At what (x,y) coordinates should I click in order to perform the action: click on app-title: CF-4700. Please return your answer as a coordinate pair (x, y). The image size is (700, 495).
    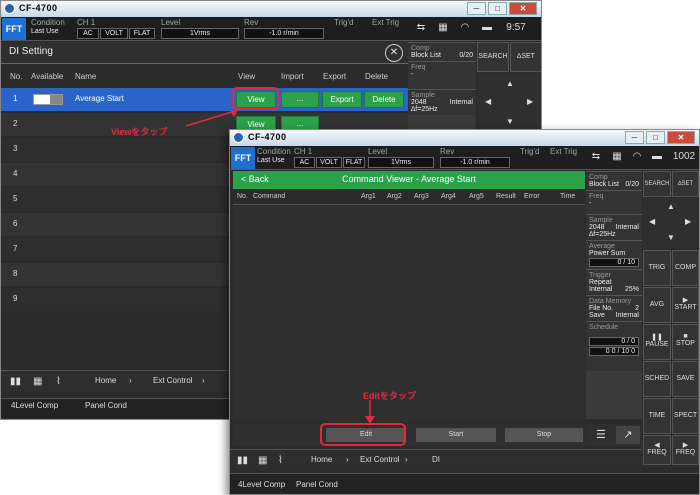
    Looking at the image, I should click on (267, 137).